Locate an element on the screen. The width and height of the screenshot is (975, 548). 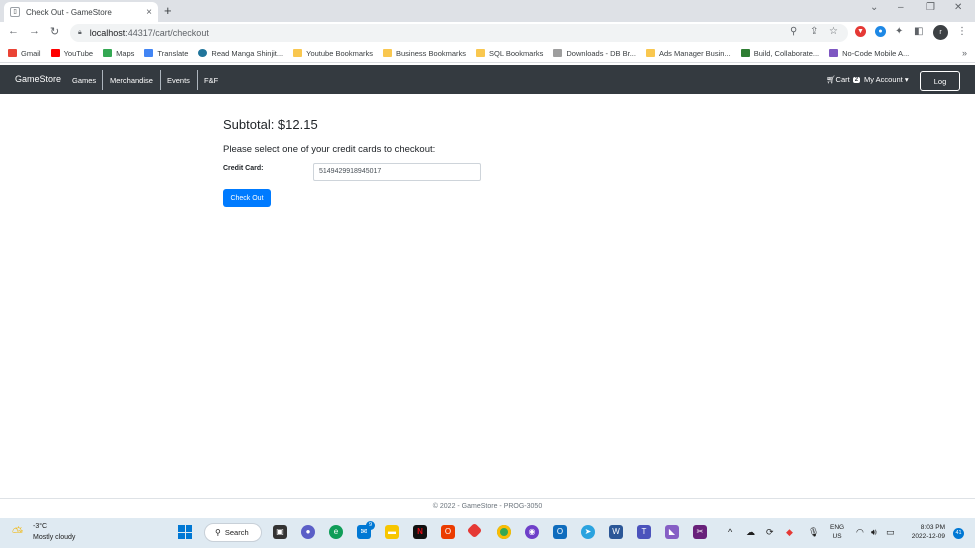
sync-icon: ⟳ is located at coordinates (770, 532).